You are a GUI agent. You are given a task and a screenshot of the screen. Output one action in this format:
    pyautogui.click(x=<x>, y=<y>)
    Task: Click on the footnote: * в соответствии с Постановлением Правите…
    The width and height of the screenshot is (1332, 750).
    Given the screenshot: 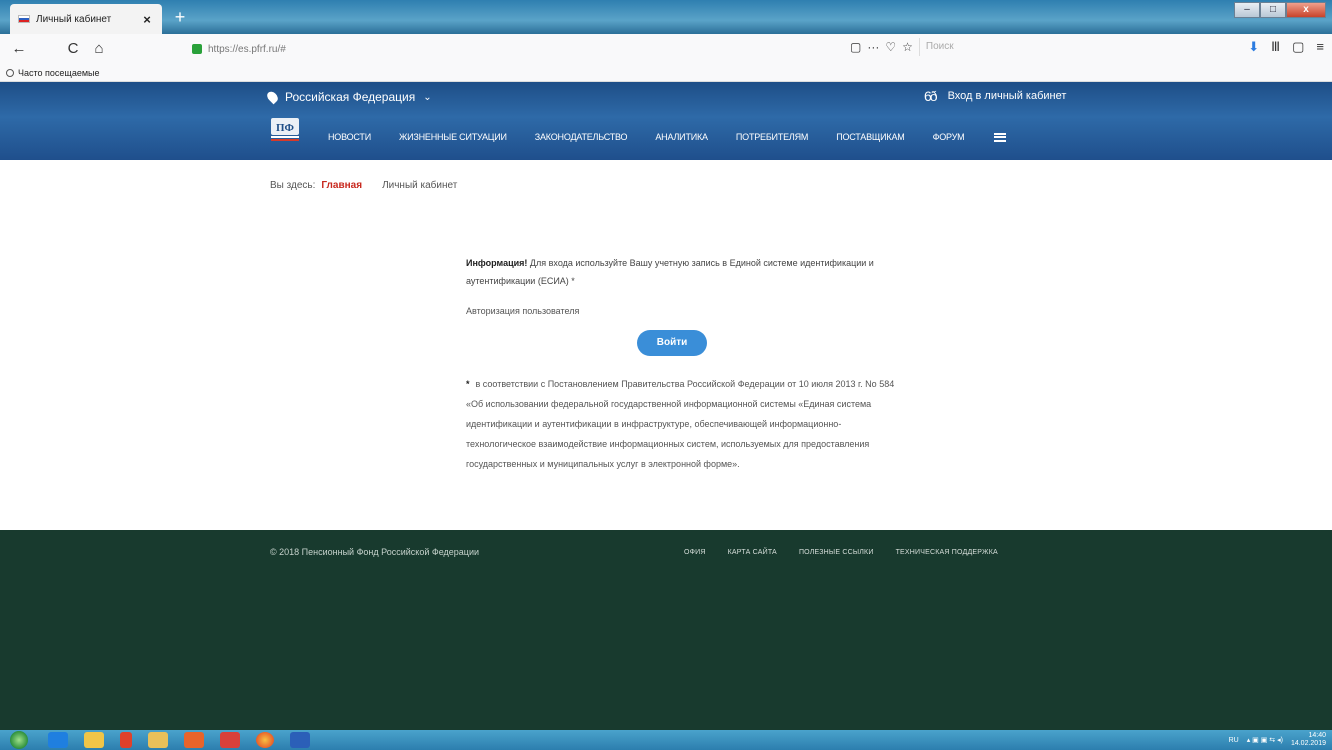 What is the action you would take?
    pyautogui.click(x=681, y=424)
    